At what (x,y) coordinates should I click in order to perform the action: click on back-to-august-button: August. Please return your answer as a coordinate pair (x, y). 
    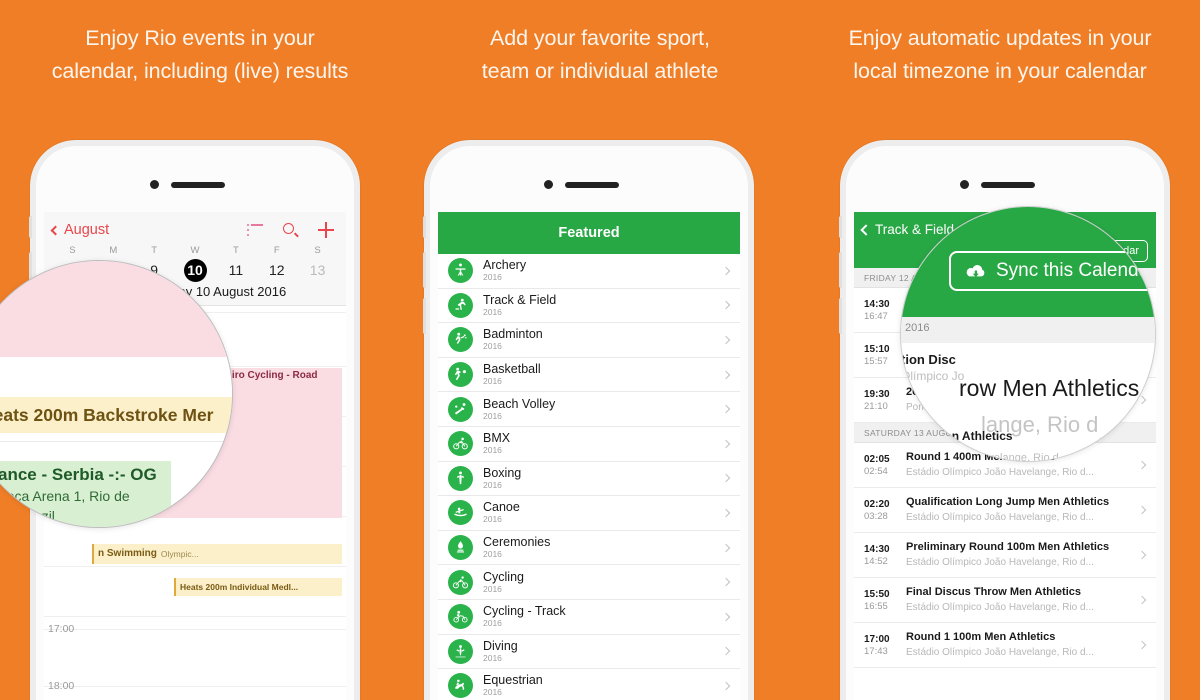
    Looking at the image, I should click on (80, 230).